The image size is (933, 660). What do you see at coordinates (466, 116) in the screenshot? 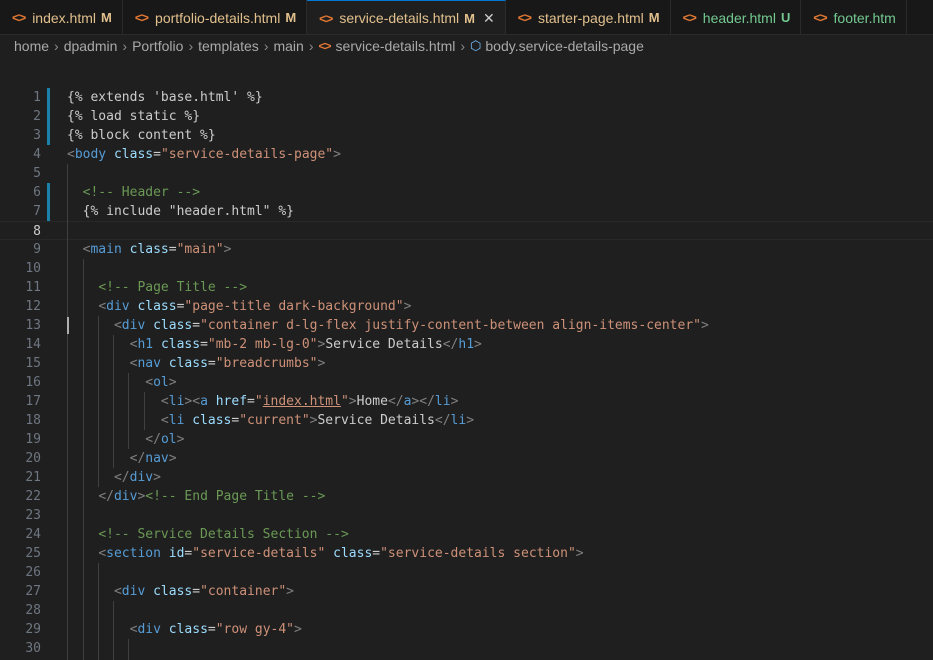
I see `code-line: 2 {% load static %}` at bounding box center [466, 116].